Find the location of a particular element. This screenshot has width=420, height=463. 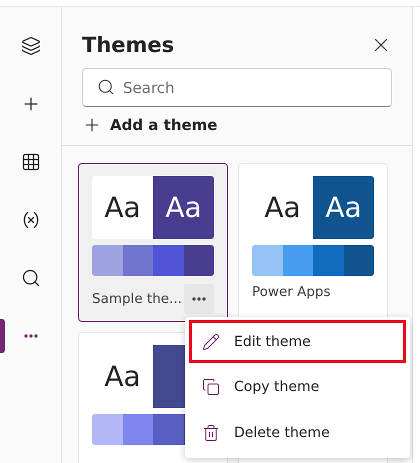

variable-icon is located at coordinates (30, 220).